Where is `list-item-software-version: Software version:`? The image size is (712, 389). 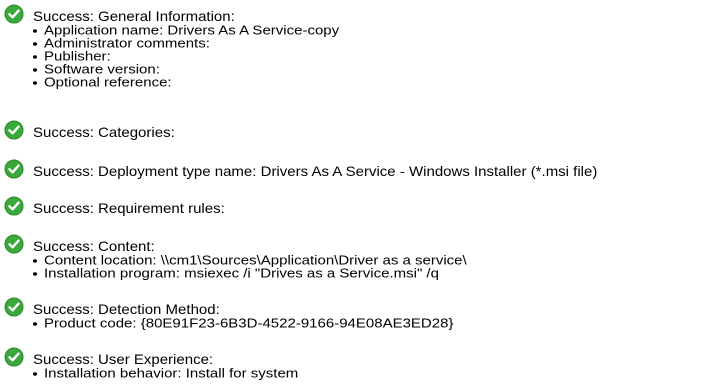
list-item-software-version: Software version: is located at coordinates (169, 69).